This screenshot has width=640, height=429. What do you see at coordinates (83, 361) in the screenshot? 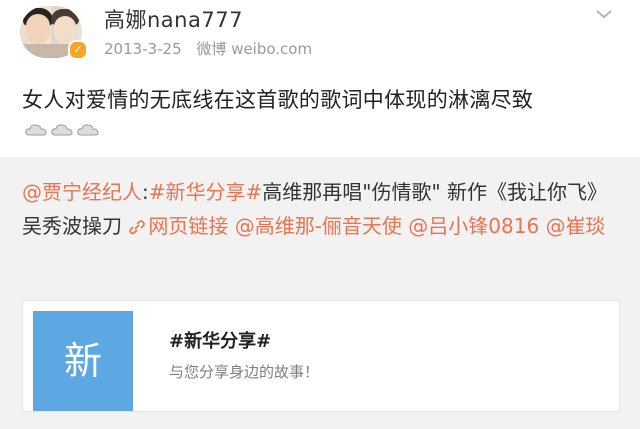
I see `card-thumbnail: 新` at bounding box center [83, 361].